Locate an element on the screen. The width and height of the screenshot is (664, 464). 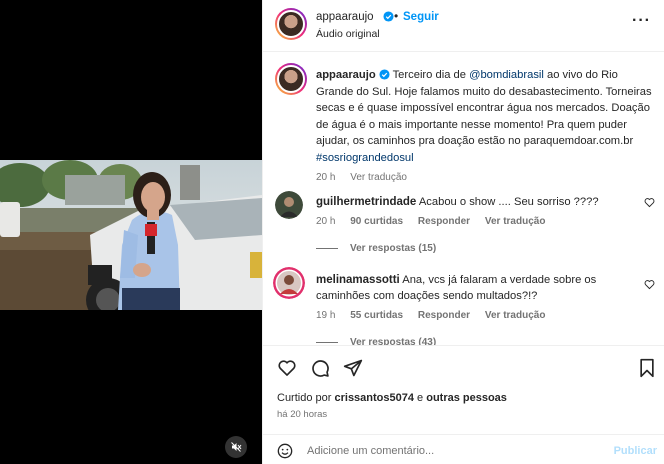
view-replies-label: Ver respostas (43) is located at coordinates (393, 341).